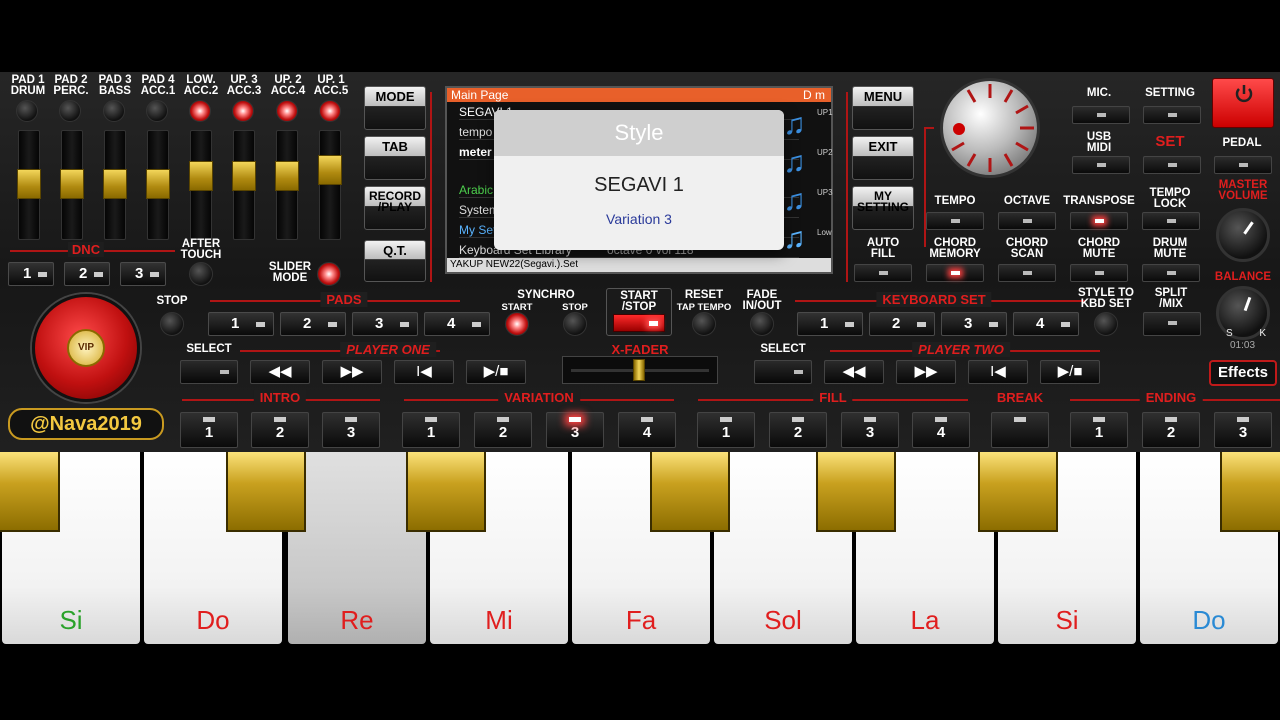 This screenshot has height=720, width=1280. I want to click on player-two-prev-button: I◀, so click(998, 372).